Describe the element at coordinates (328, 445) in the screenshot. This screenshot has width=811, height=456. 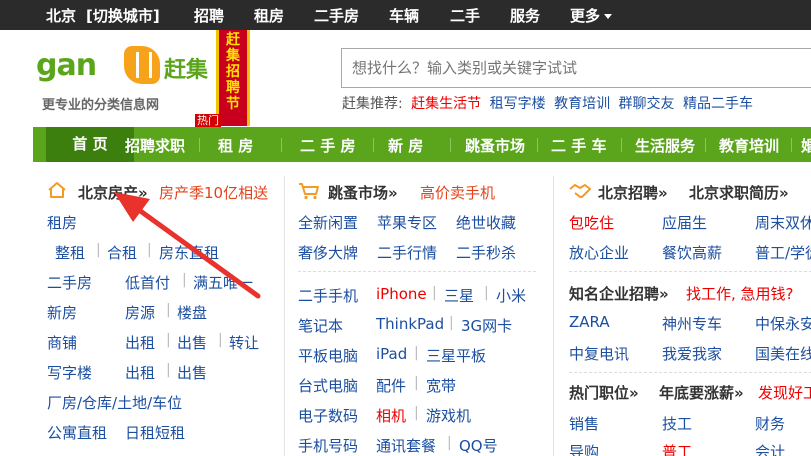
I see `link-phone-numbers: 手机号码` at that location.